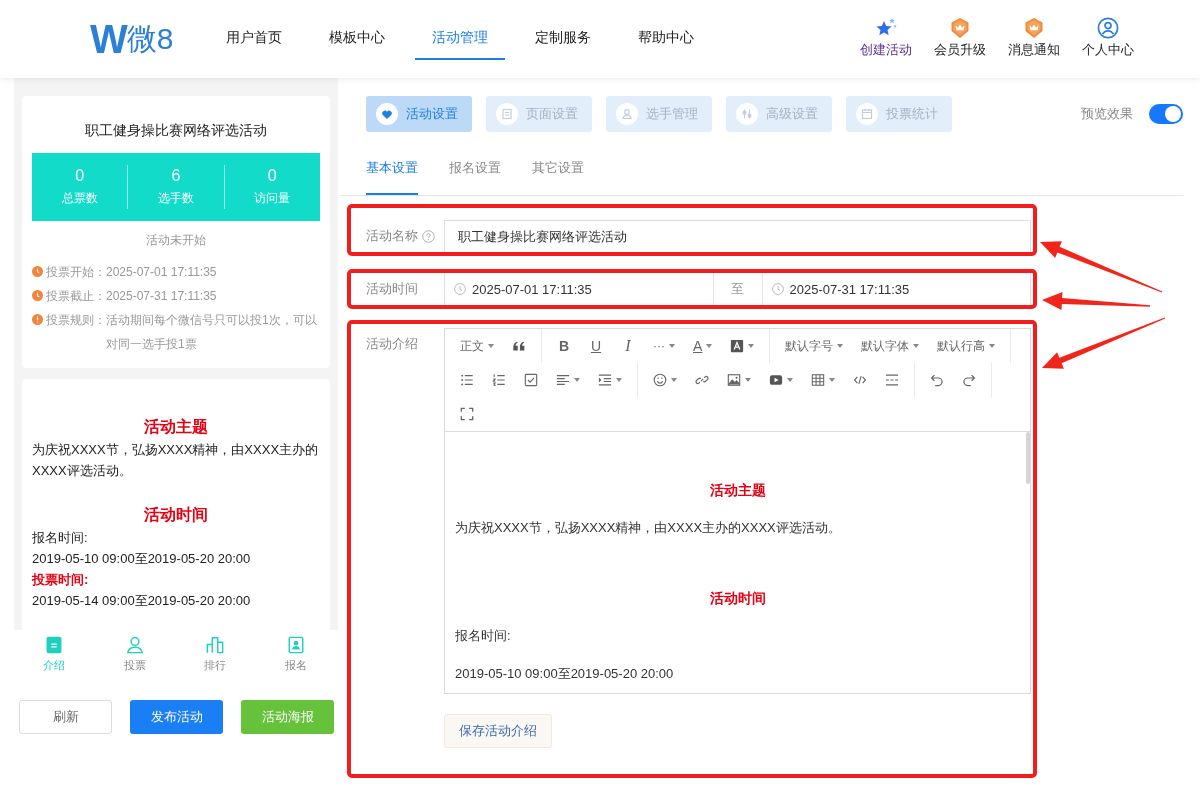  Describe the element at coordinates (54, 645) in the screenshot. I see `document-icon` at that location.